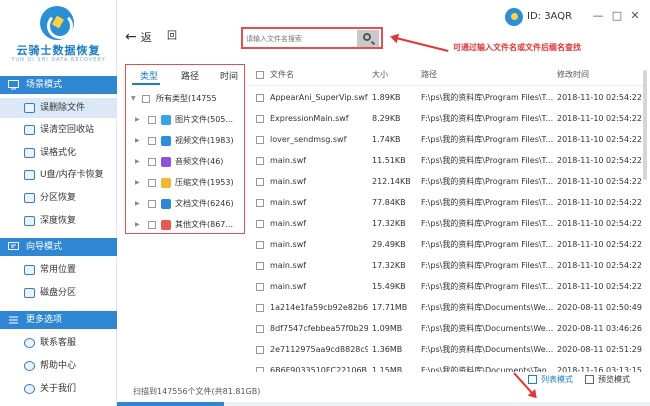 The height and width of the screenshot is (406, 650). I want to click on search-button, so click(368, 38).